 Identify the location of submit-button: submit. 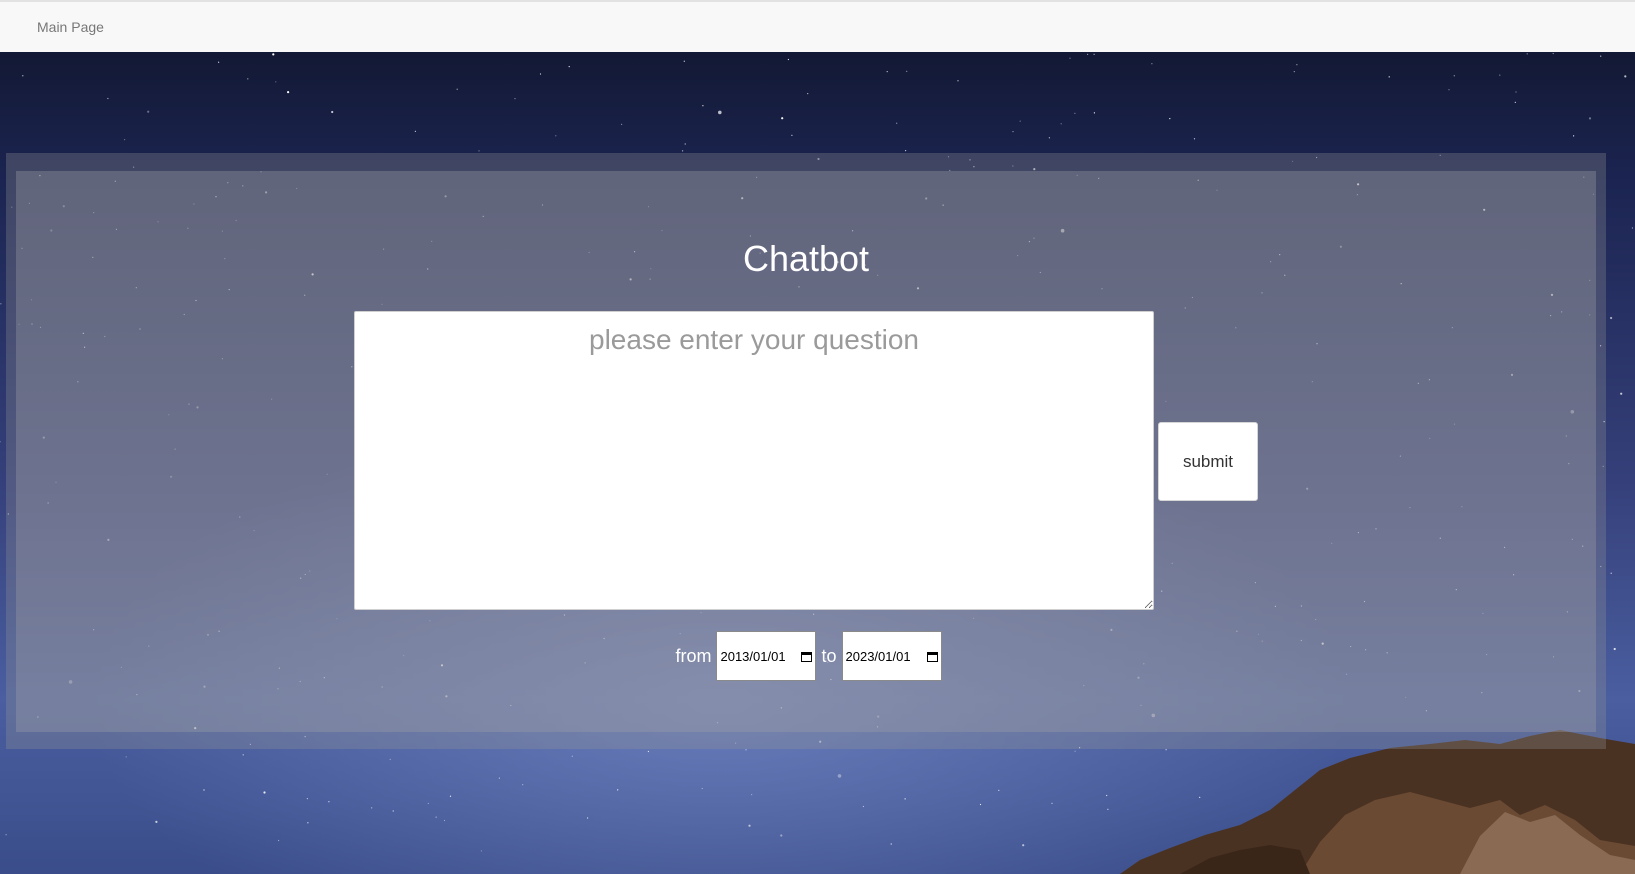
(1208, 461).